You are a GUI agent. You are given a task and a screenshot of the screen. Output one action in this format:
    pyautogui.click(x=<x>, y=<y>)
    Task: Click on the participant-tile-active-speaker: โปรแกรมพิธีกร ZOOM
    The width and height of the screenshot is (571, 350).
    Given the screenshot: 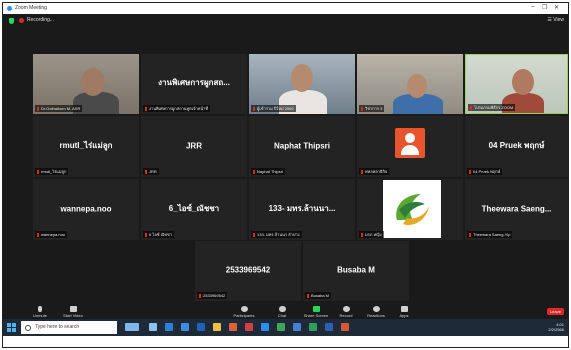 What is the action you would take?
    pyautogui.click(x=516, y=84)
    